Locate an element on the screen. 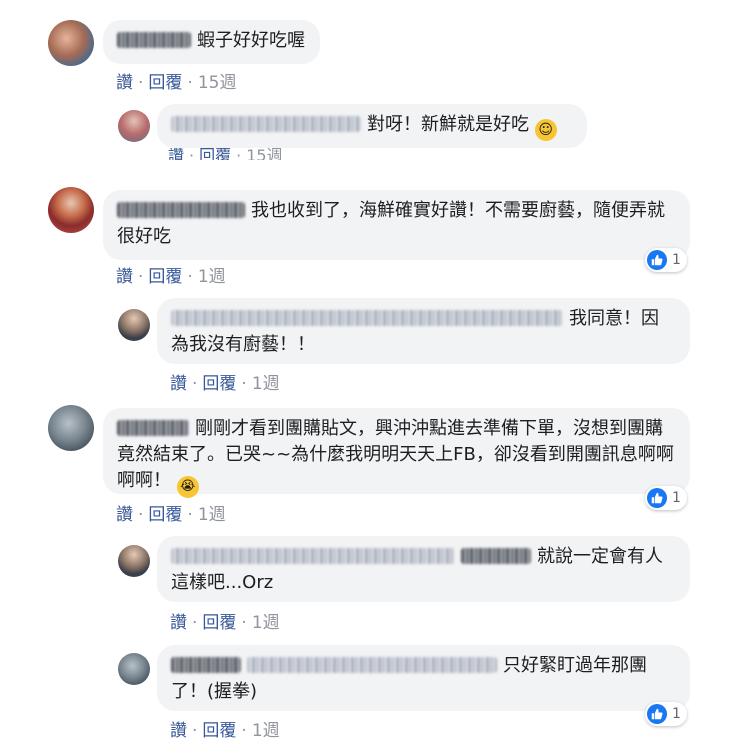 Image resolution: width=750 pixels, height=753 pixels. comment-bubble: 我也收到了，海鮮確實好讚！不需要廚藝，隨便弄就很好吃 is located at coordinates (396, 225).